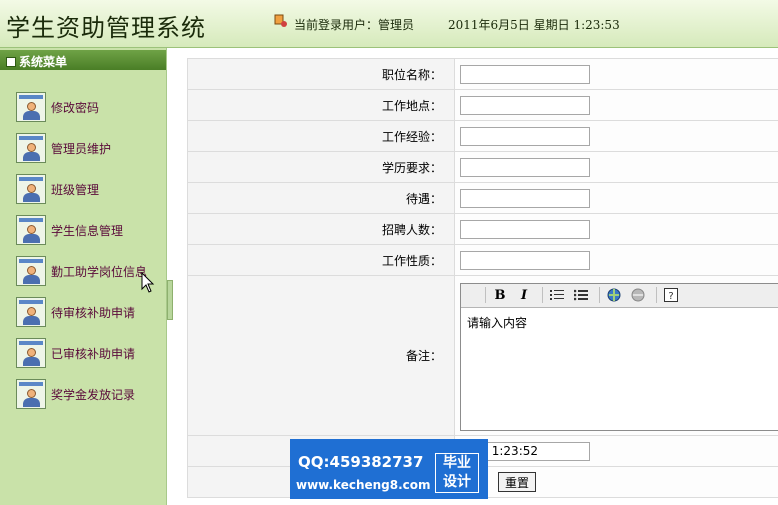 The height and width of the screenshot is (505, 778). What do you see at coordinates (361, 462) in the screenshot?
I see `watermark-qq: QQ:459382737` at bounding box center [361, 462].